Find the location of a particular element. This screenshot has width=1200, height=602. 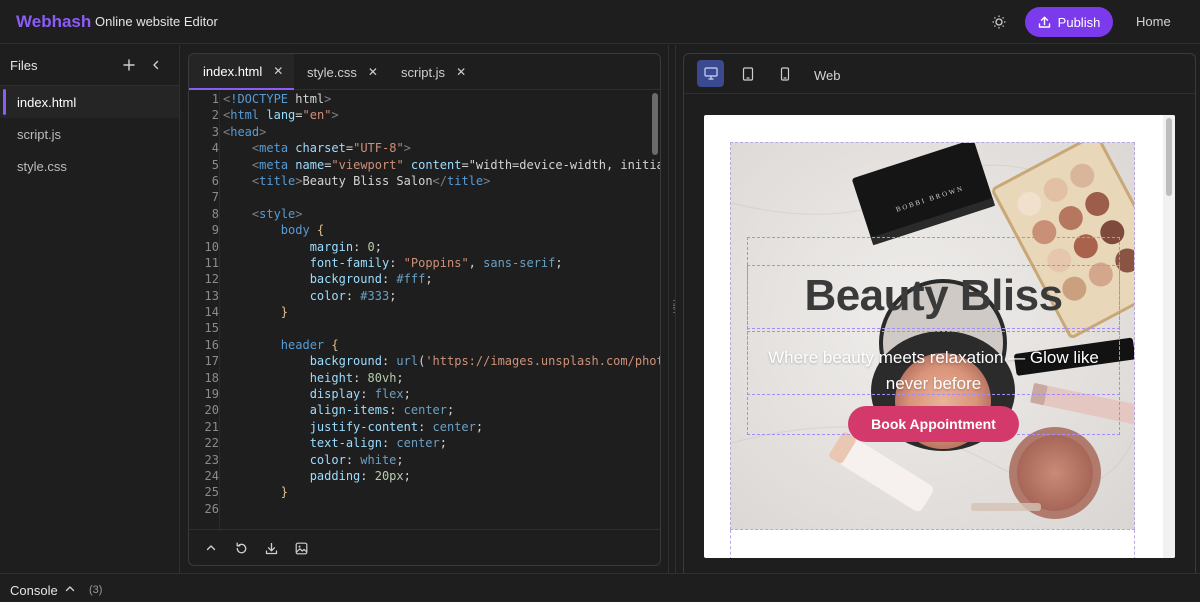

publish-label: Publish is located at coordinates (1079, 22).